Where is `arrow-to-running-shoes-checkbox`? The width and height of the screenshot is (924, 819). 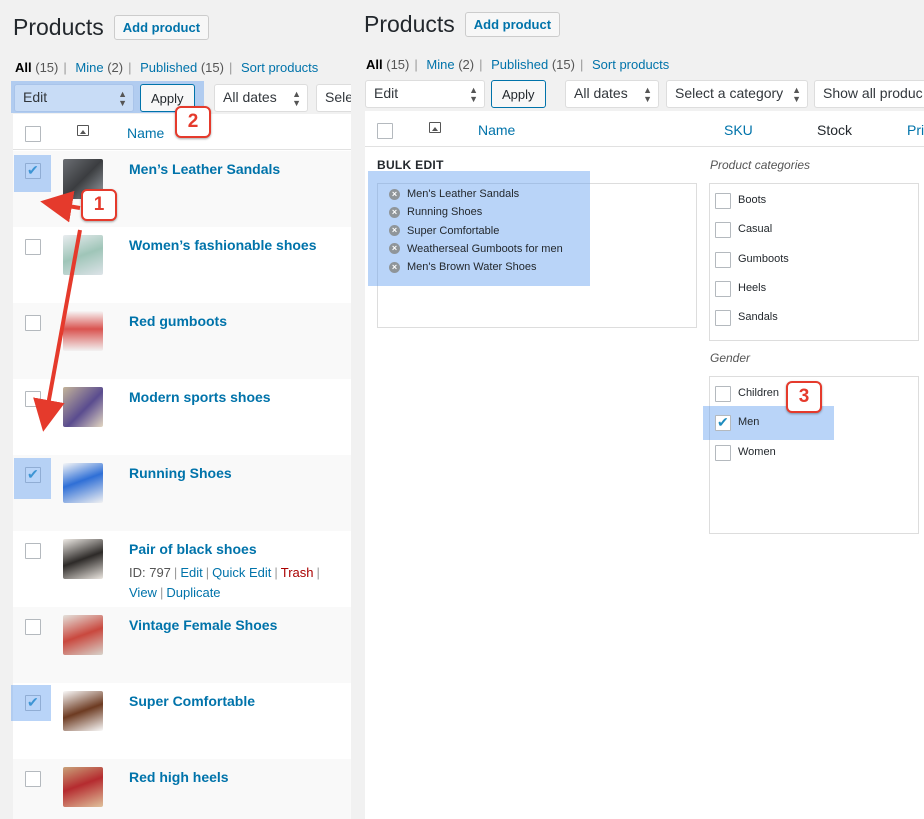 arrow-to-running-shoes-checkbox is located at coordinates (57, 330).